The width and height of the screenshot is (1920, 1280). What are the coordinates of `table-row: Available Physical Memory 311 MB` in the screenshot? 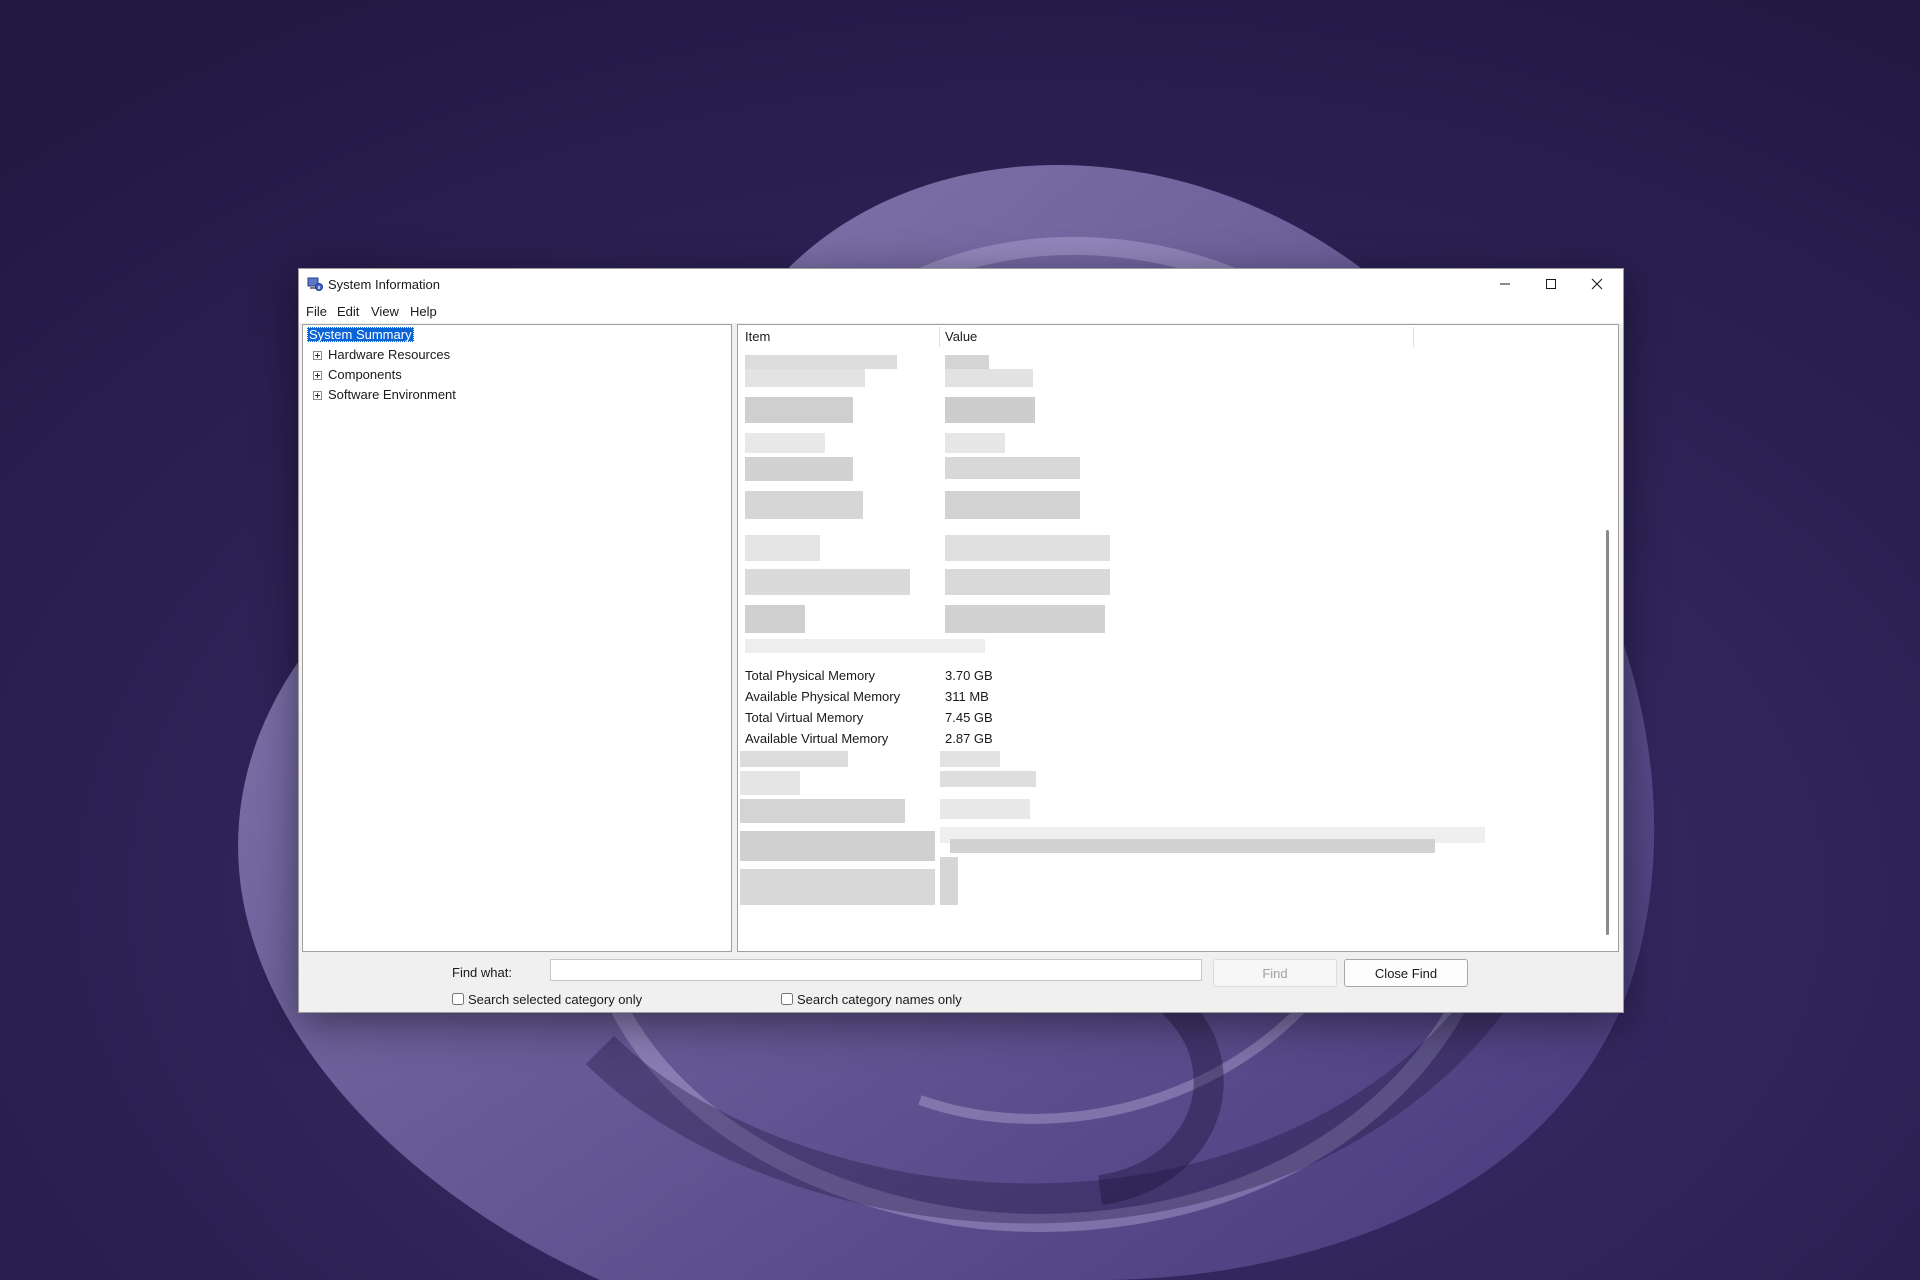 It's located at (1138, 696).